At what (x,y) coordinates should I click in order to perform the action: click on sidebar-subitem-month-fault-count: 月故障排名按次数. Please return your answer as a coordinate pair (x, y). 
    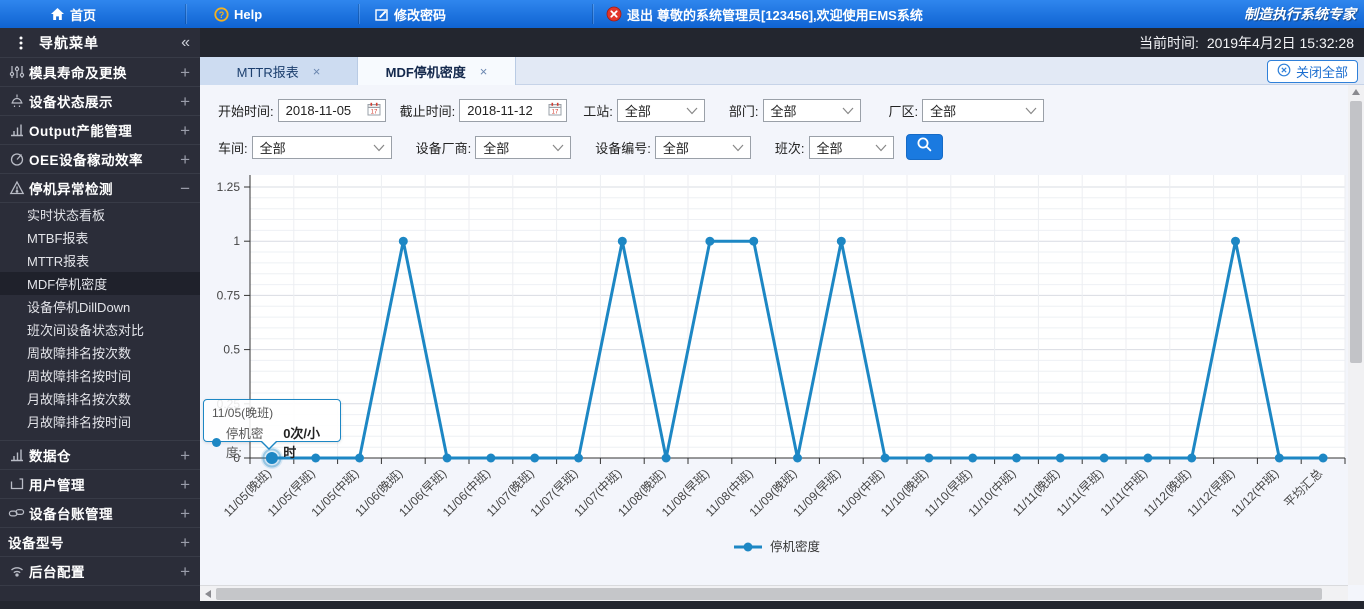
    Looking at the image, I should click on (100, 398).